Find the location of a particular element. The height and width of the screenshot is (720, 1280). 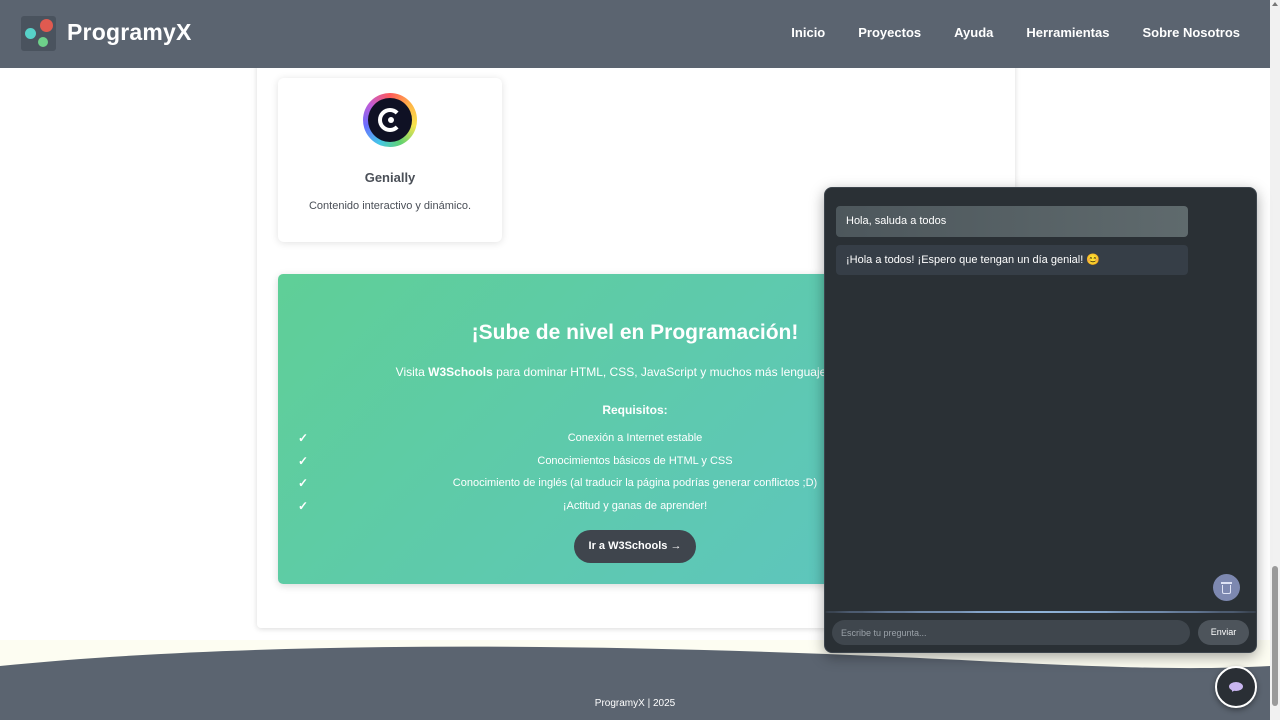

footer-copyright: ProgramyX | 2025 is located at coordinates (635, 703).